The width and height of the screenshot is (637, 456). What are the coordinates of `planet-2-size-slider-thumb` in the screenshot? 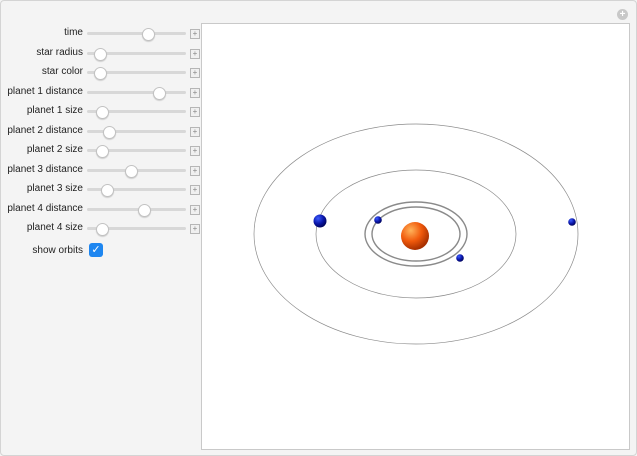 It's located at (102, 151).